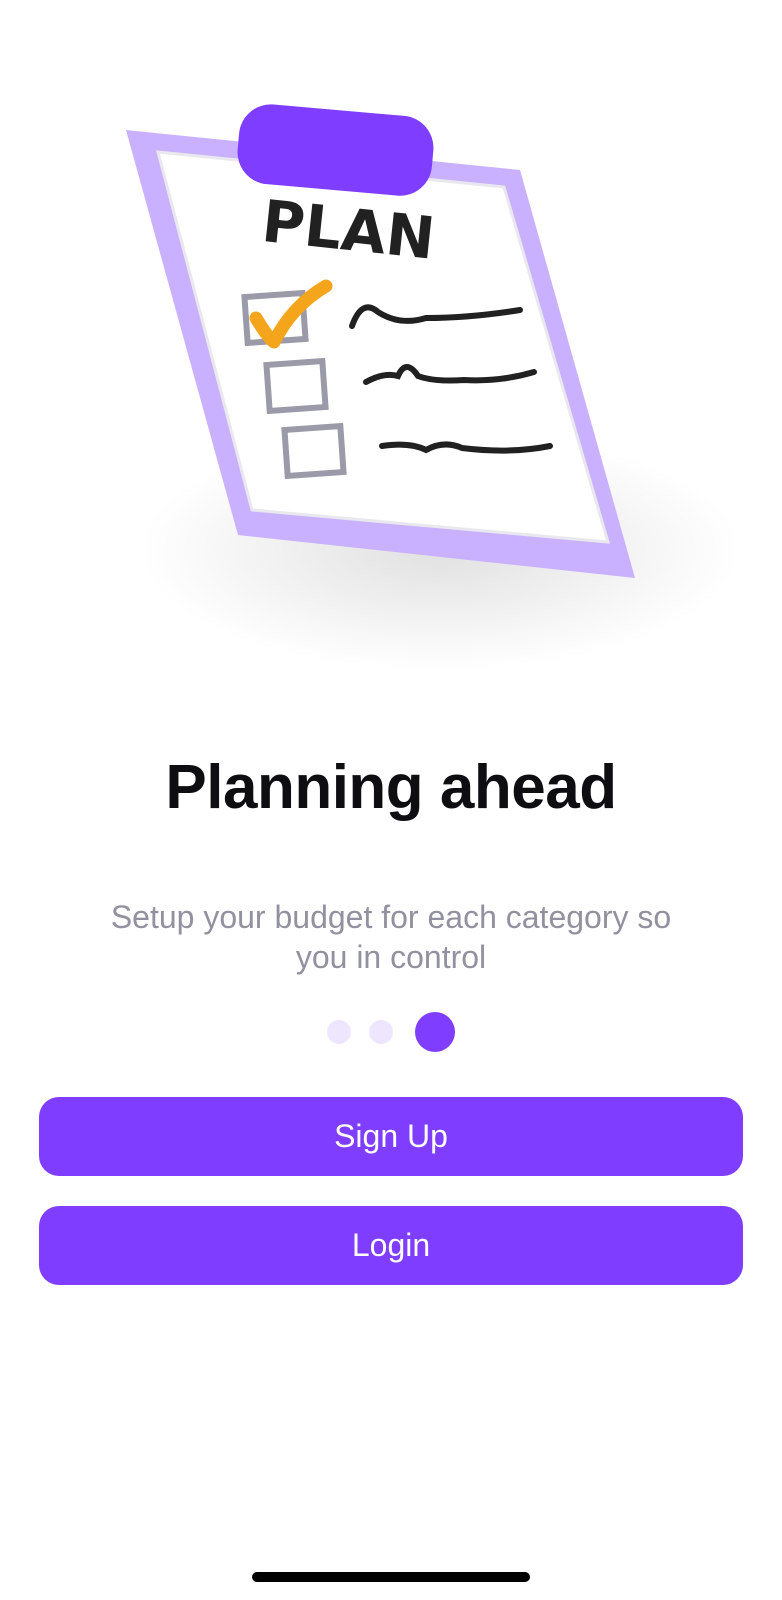 Image resolution: width=782 pixels, height=1600 pixels. Describe the element at coordinates (435, 1032) in the screenshot. I see `page-dot-3-active` at that location.